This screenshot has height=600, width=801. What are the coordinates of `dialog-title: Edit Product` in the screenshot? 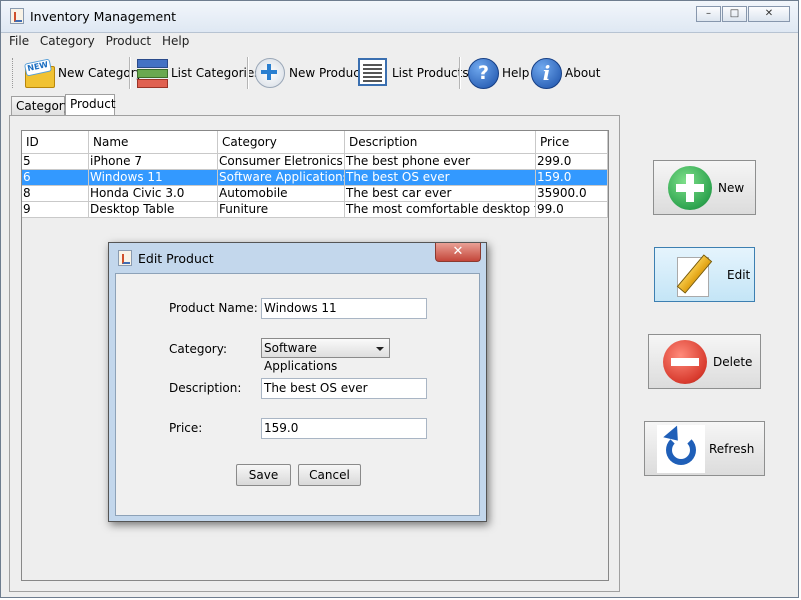 It's located at (176, 258).